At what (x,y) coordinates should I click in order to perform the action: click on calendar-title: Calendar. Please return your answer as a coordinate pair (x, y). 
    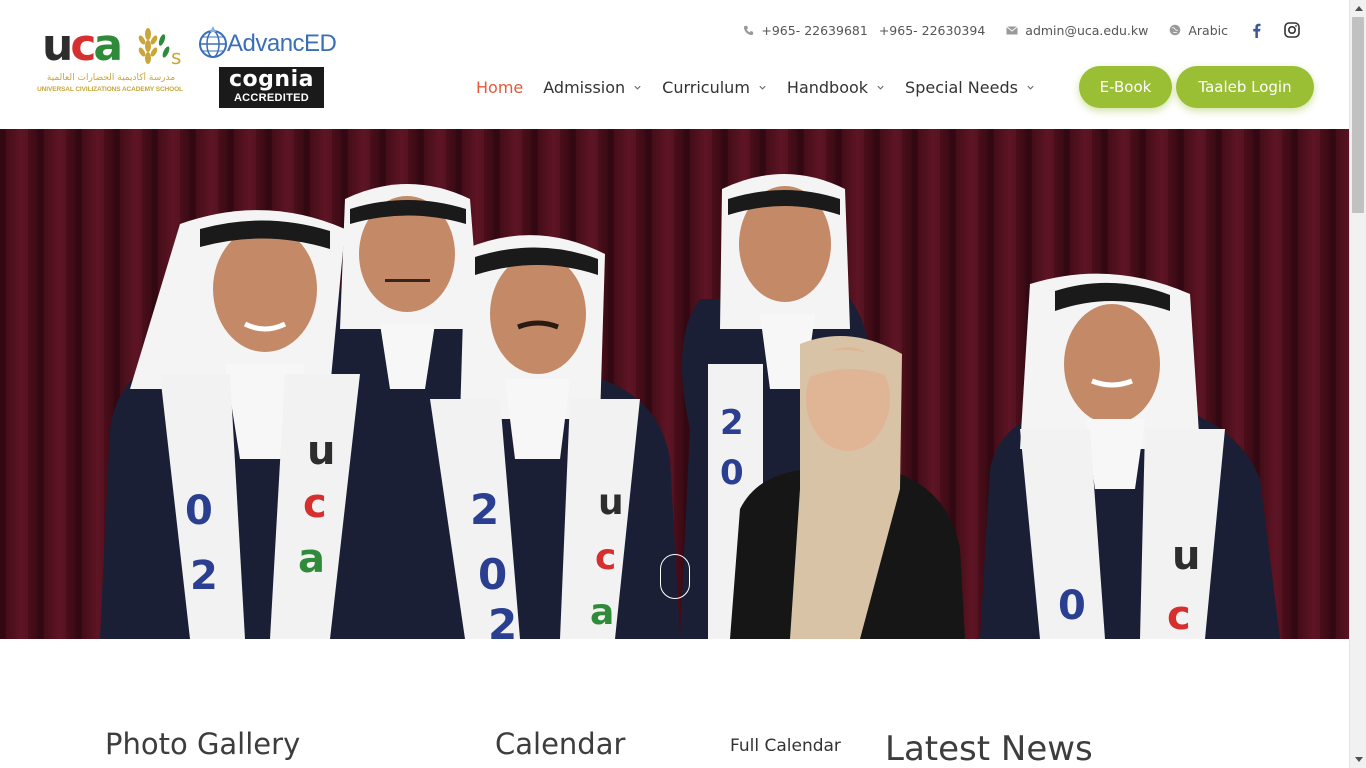
    Looking at the image, I should click on (560, 744).